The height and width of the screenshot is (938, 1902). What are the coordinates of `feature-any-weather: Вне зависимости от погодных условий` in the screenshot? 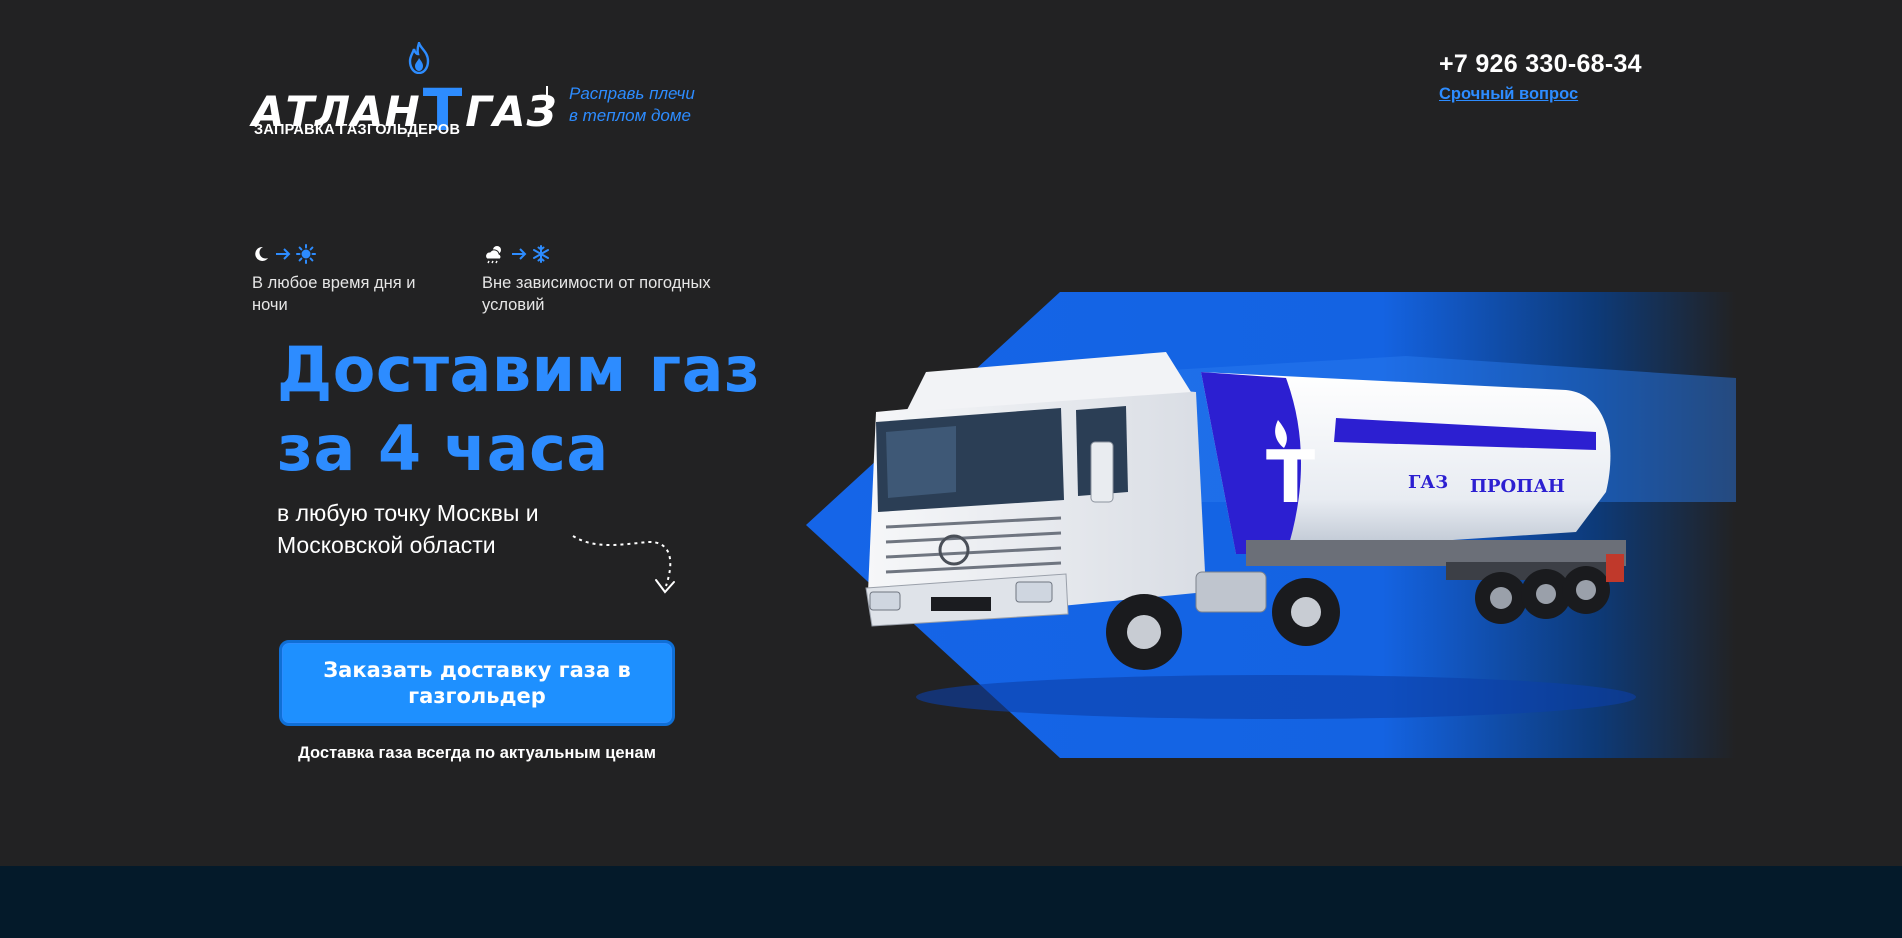 It's located at (602, 279).